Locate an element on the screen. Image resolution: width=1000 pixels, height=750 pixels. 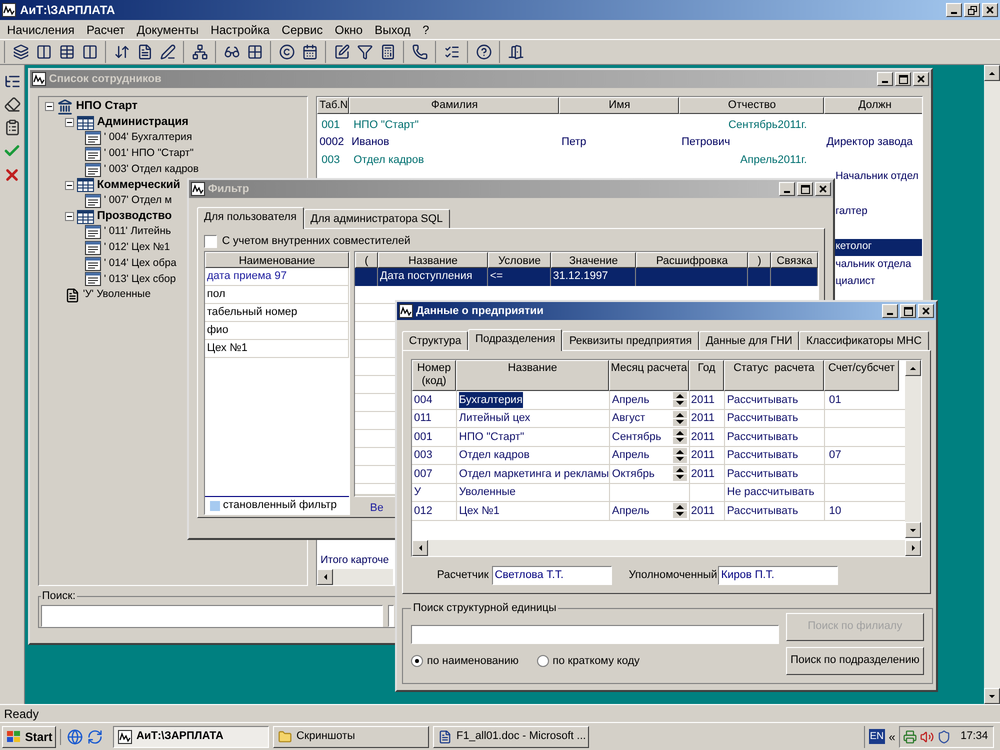
menu-item: Сервис is located at coordinates (302, 29).